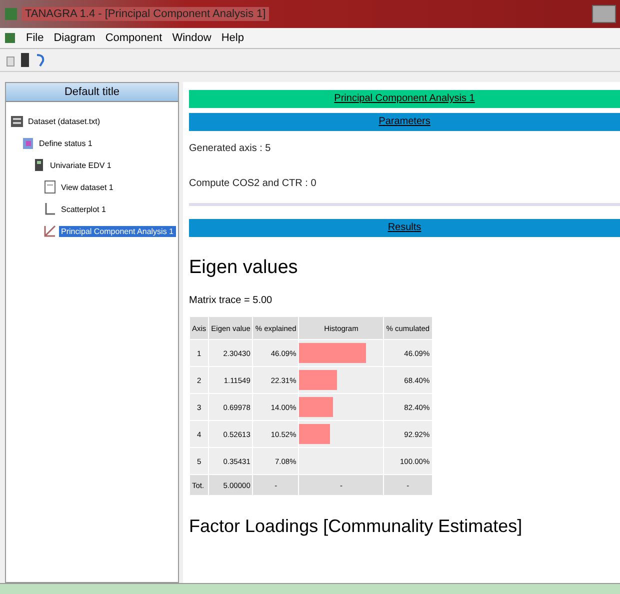  Describe the element at coordinates (230, 148) in the screenshot. I see `parameter-text: Generated axis : 5` at that location.